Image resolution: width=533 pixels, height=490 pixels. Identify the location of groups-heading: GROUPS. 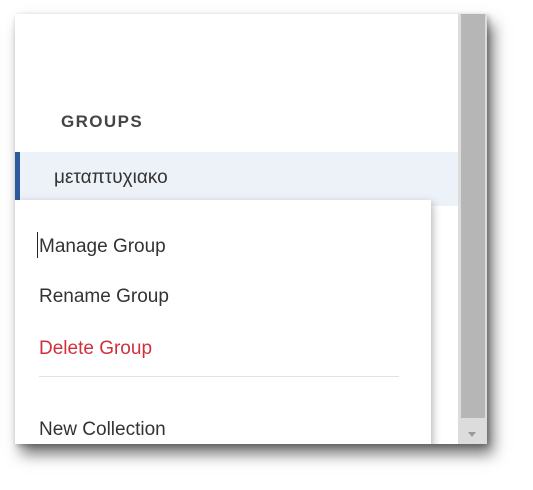
(102, 121).